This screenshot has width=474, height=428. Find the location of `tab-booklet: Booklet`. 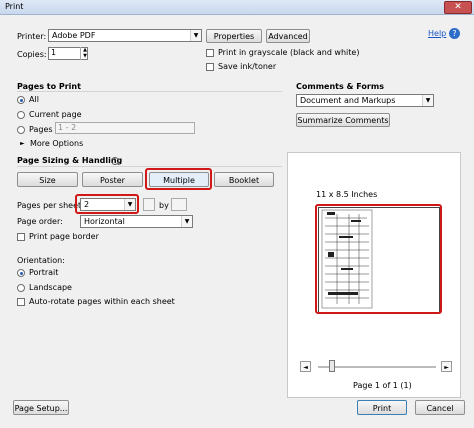

tab-booklet: Booklet is located at coordinates (244, 179).